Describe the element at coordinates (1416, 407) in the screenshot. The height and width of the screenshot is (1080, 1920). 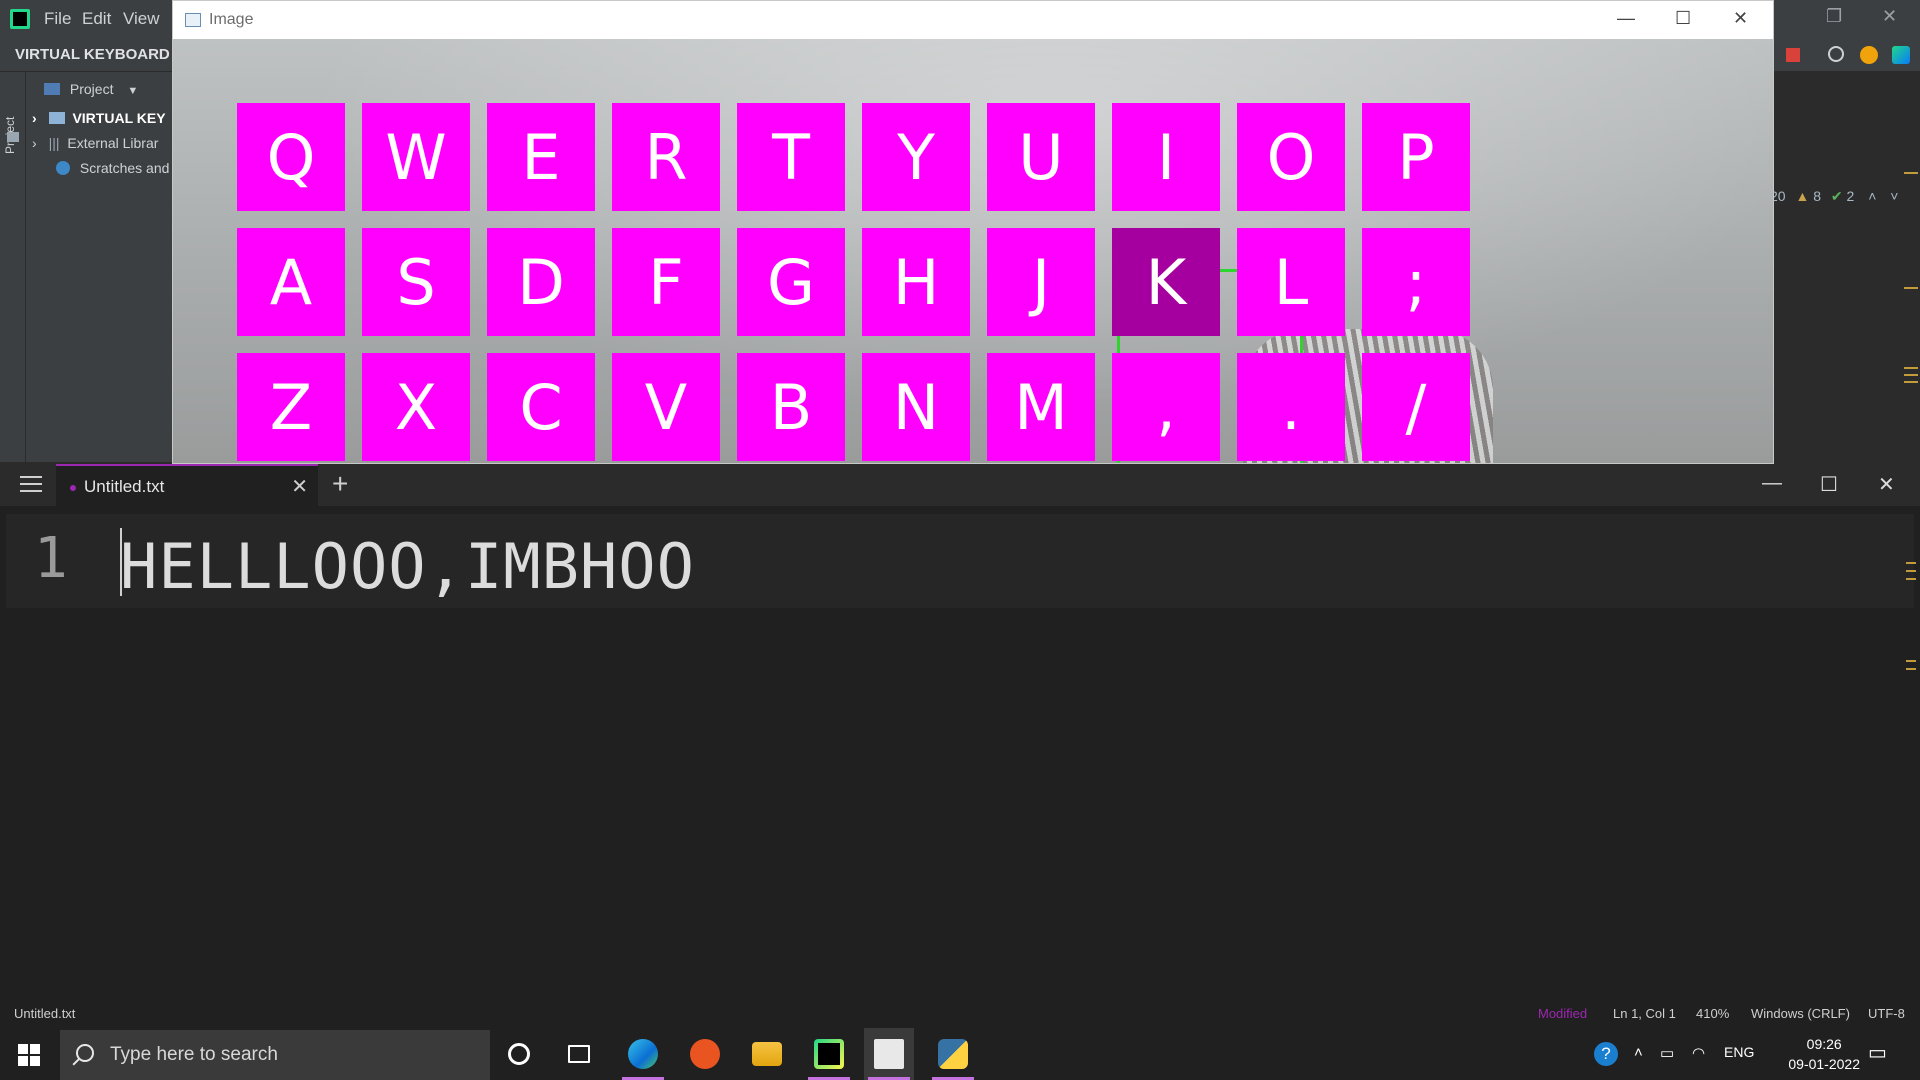
I see `key-slash: /` at that location.